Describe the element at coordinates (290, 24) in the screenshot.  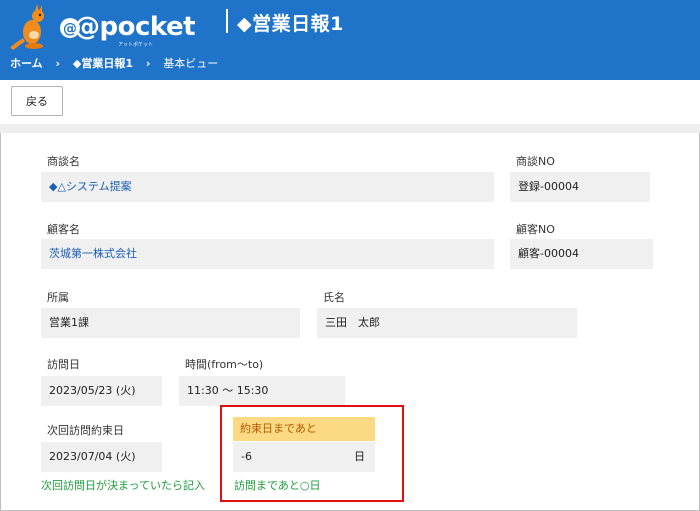
I see `app-title: ◆営業日報1` at that location.